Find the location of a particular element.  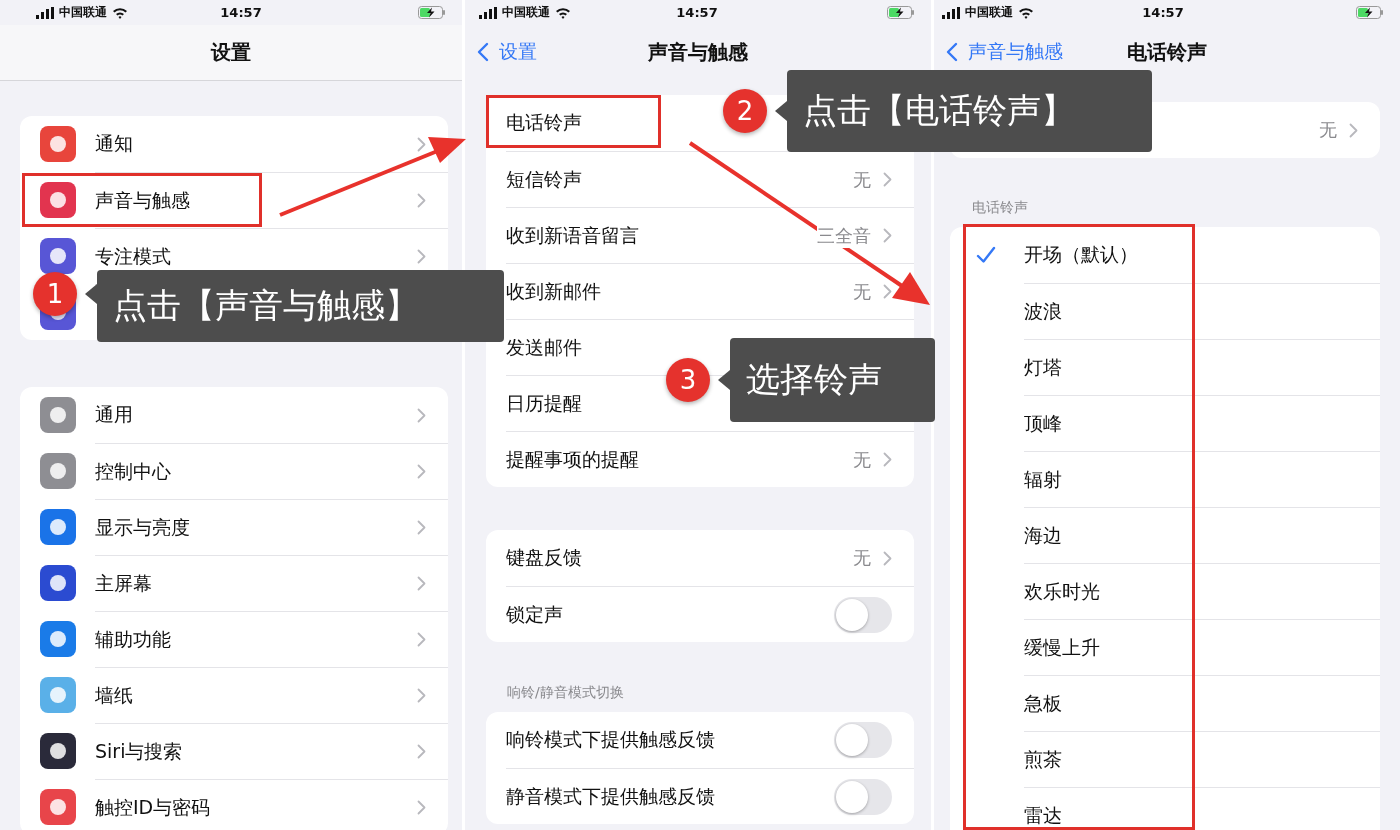

ringtone-option: 波浪 is located at coordinates (1043, 311).